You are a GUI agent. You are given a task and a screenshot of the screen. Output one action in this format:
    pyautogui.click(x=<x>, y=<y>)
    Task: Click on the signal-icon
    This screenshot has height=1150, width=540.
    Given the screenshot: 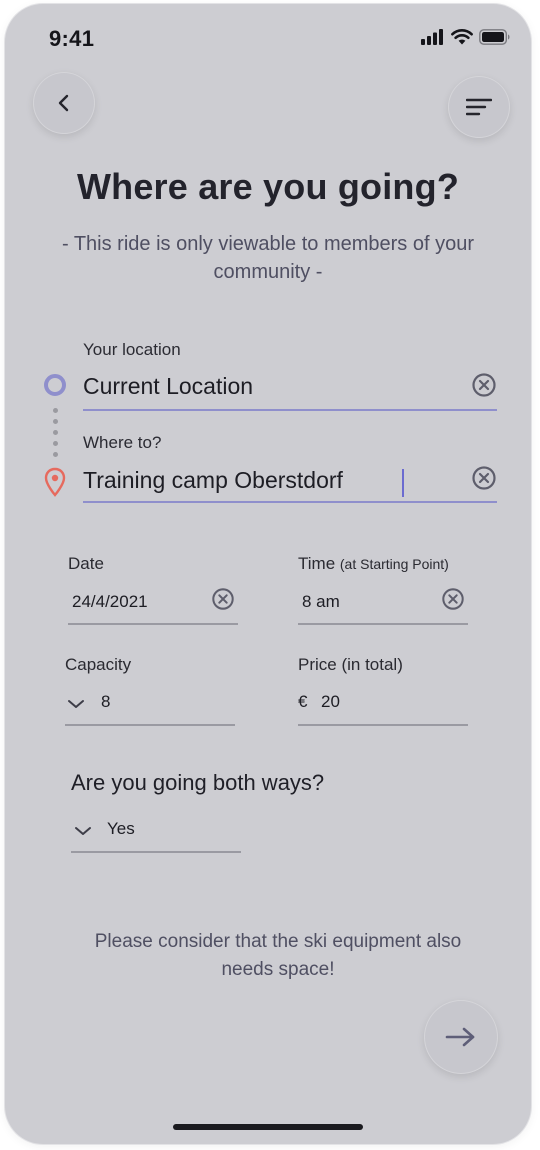 What is the action you would take?
    pyautogui.click(x=432, y=36)
    